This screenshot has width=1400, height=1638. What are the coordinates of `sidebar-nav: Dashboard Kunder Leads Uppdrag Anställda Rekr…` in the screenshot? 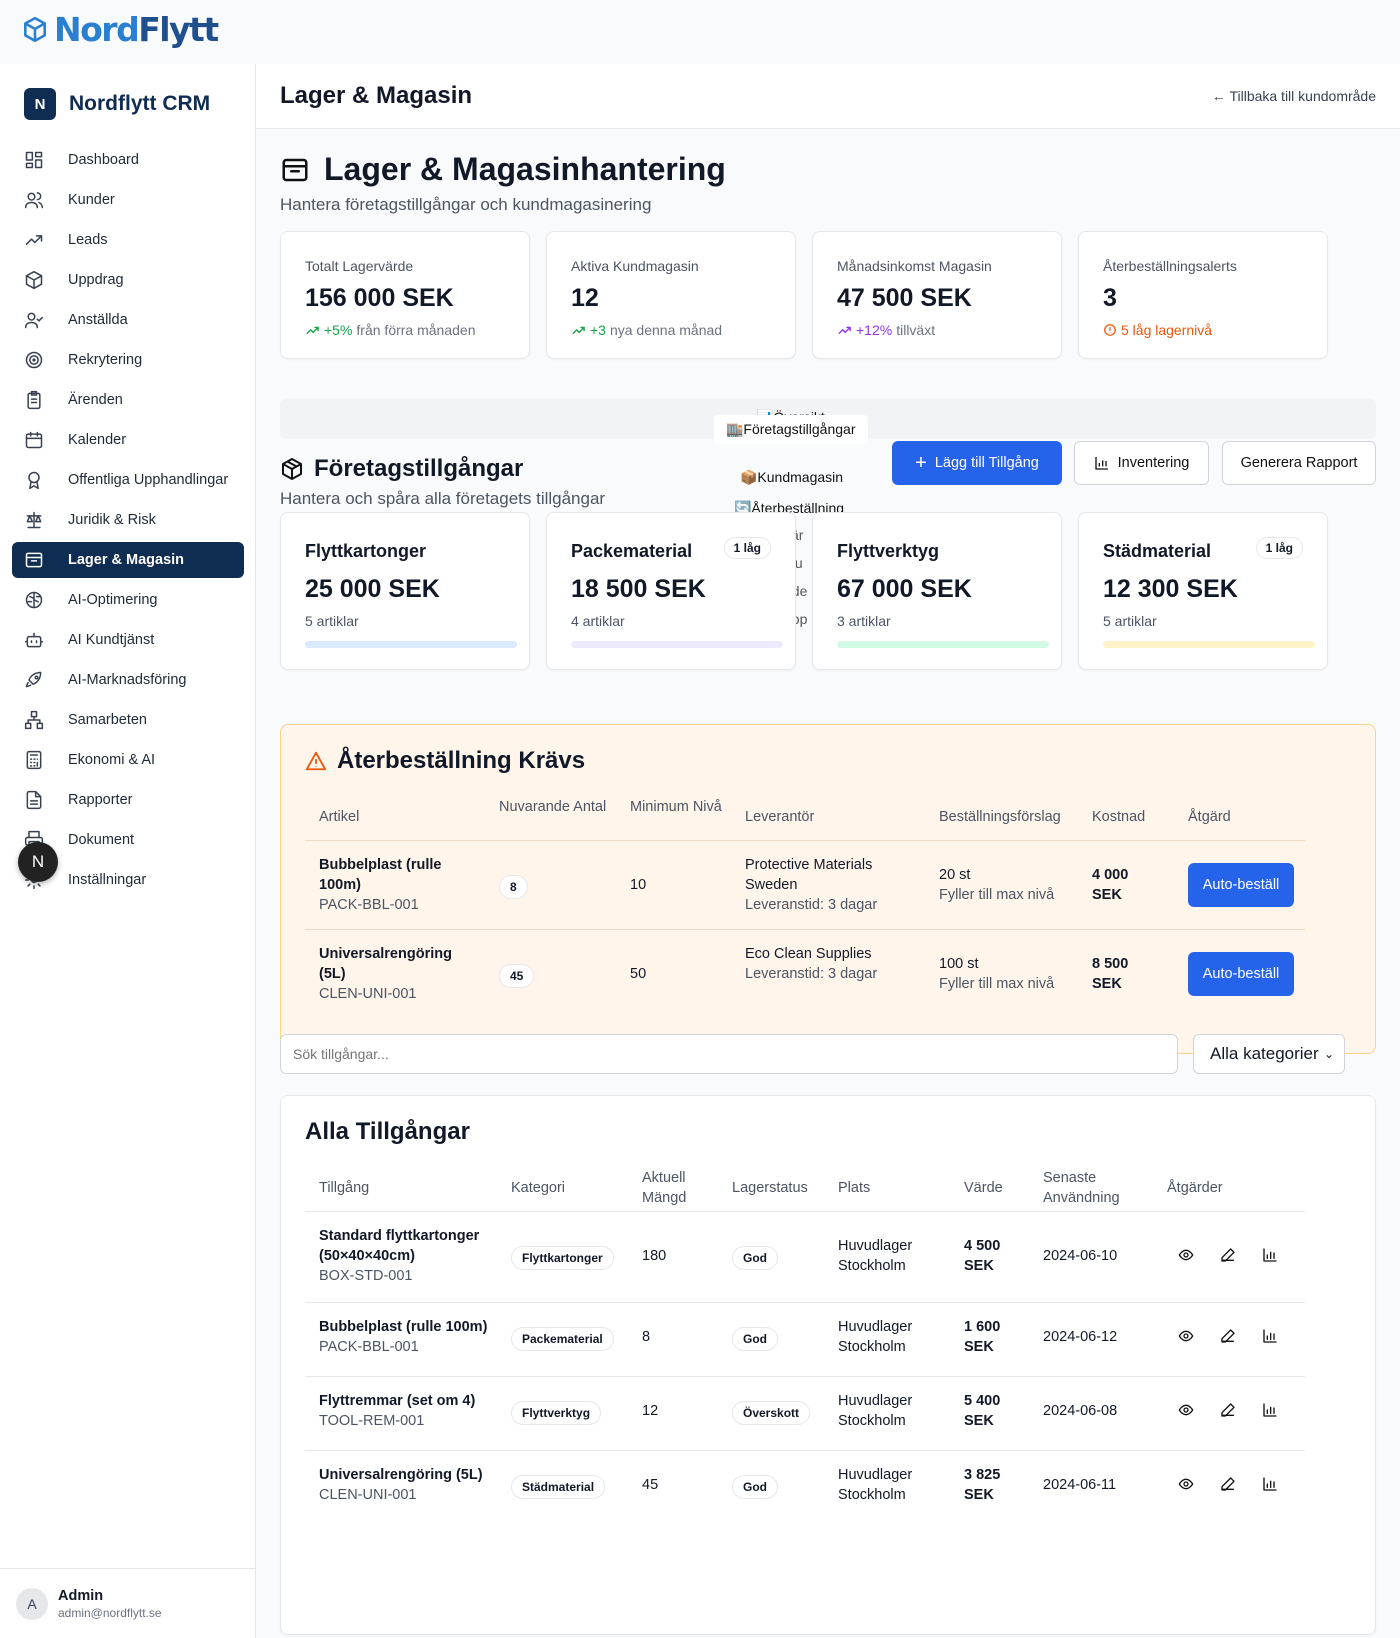 It's located at (128, 522).